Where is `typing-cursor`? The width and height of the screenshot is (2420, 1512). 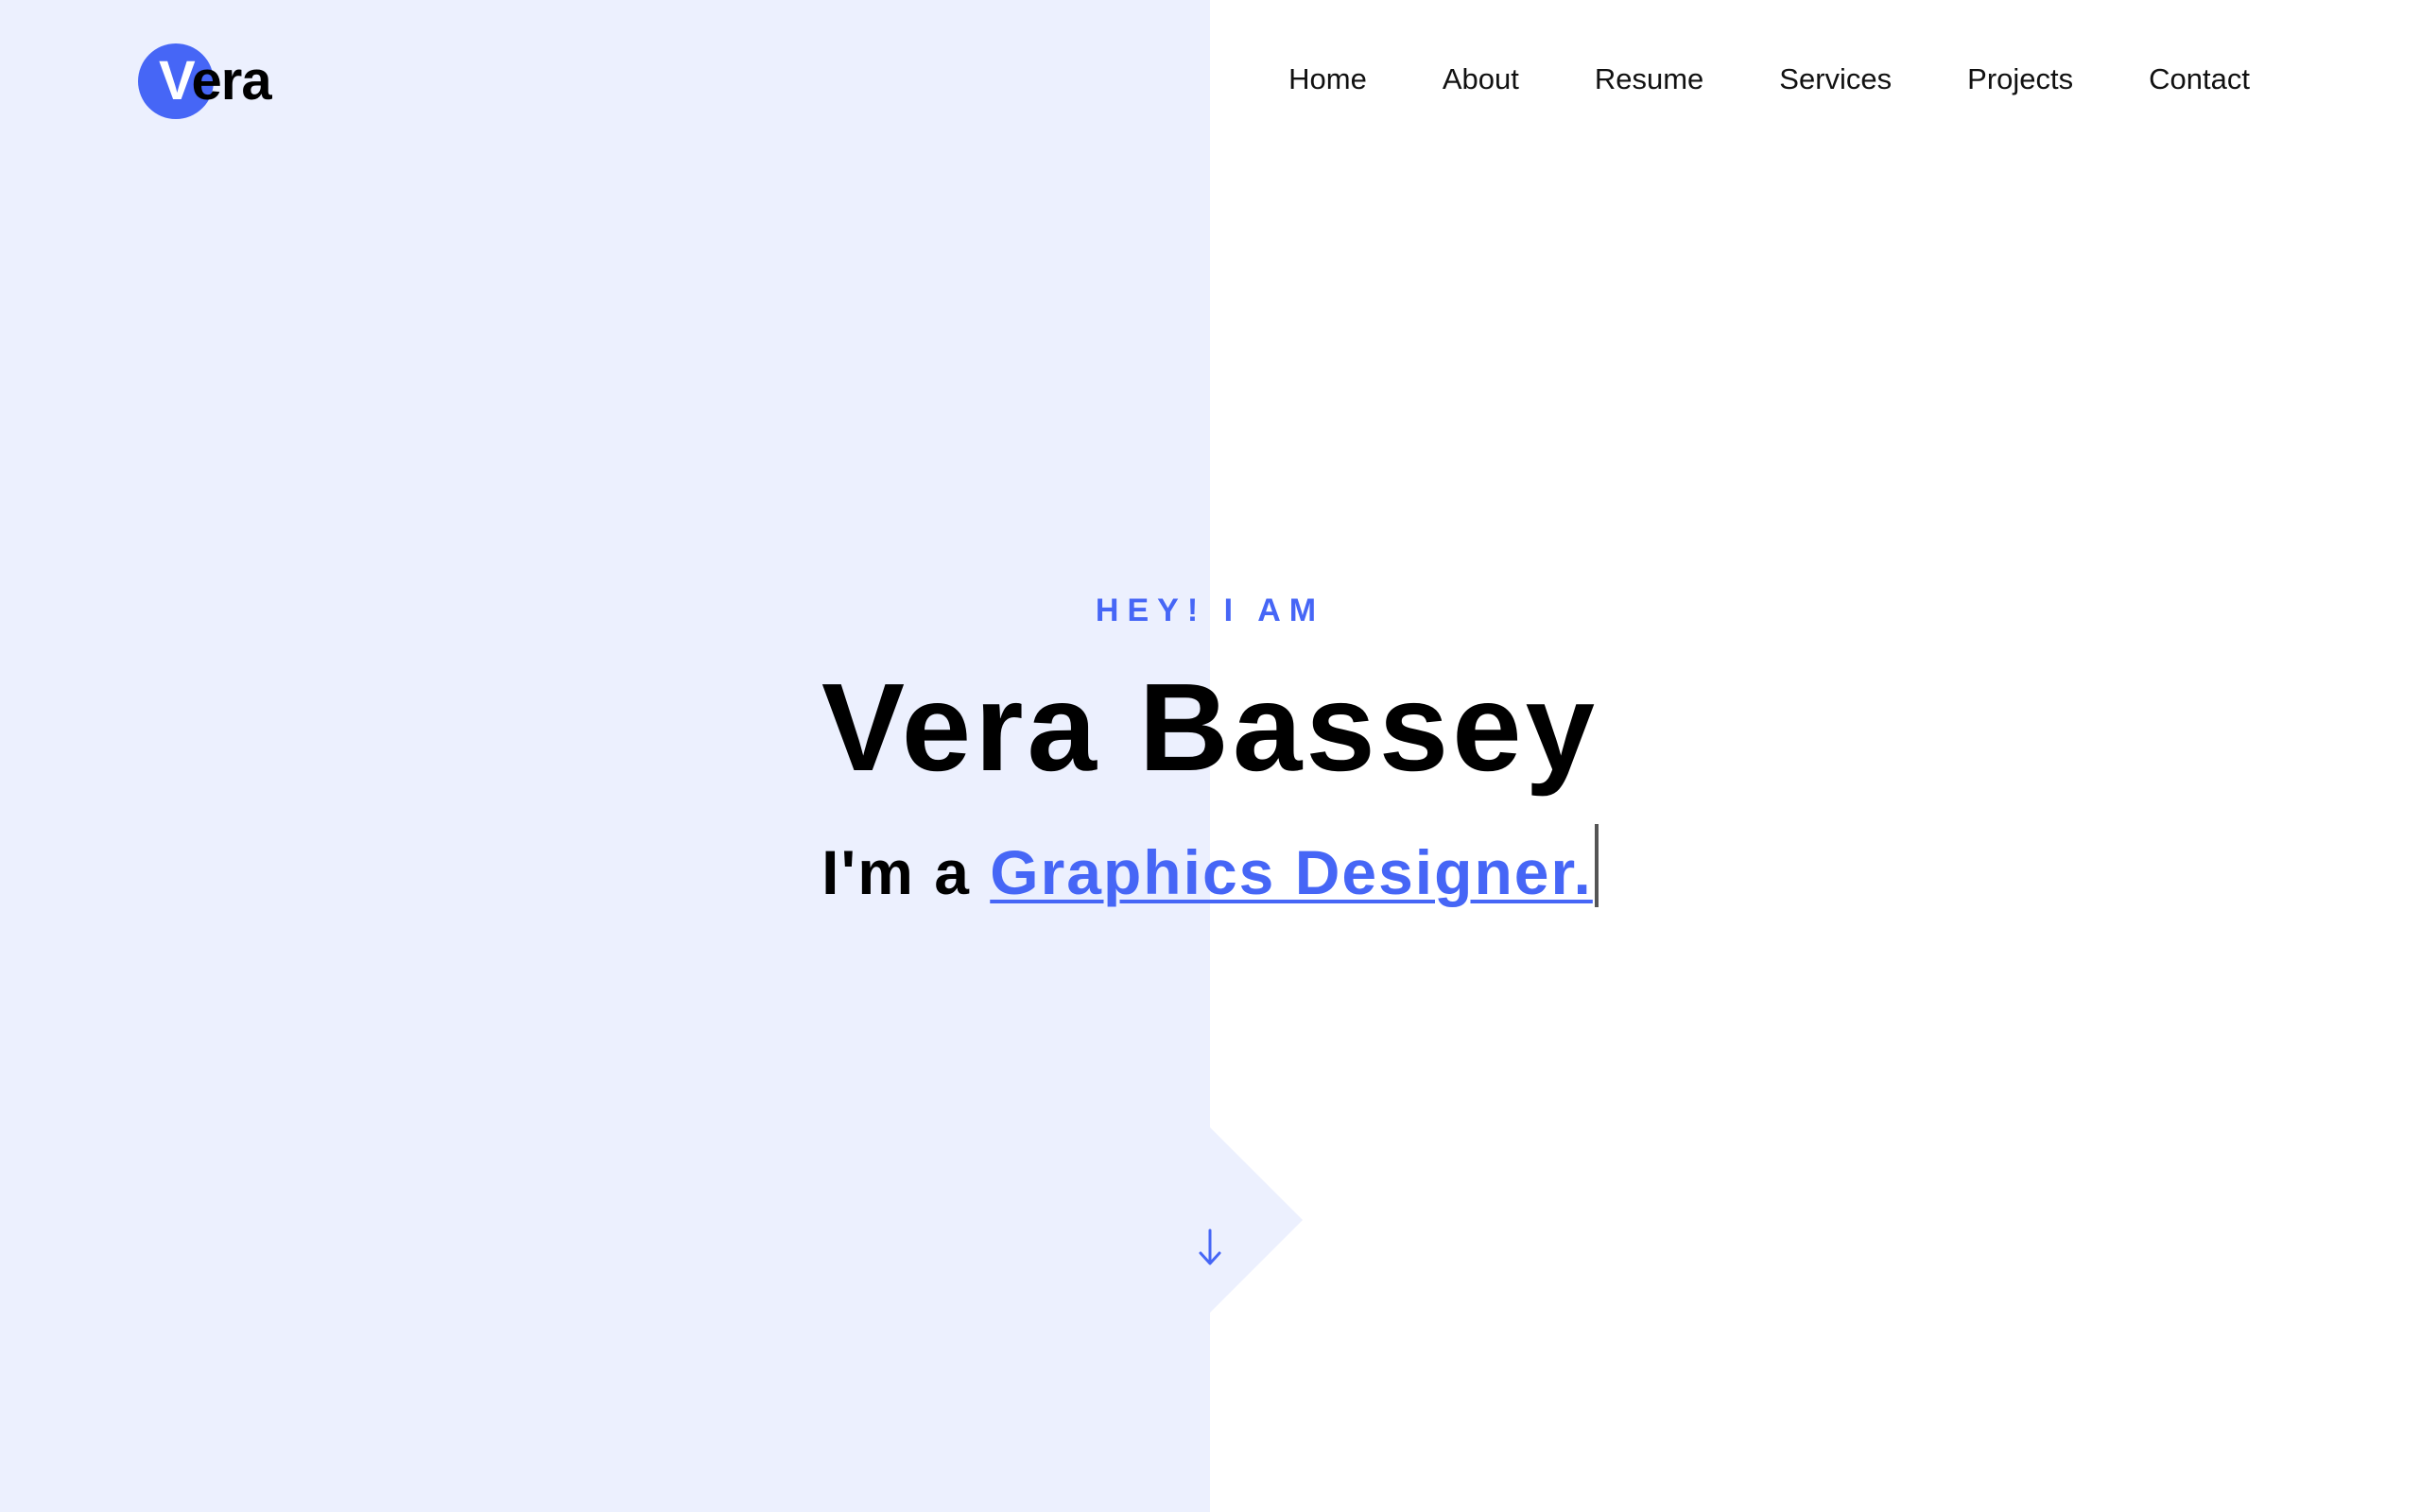 typing-cursor is located at coordinates (1596, 865).